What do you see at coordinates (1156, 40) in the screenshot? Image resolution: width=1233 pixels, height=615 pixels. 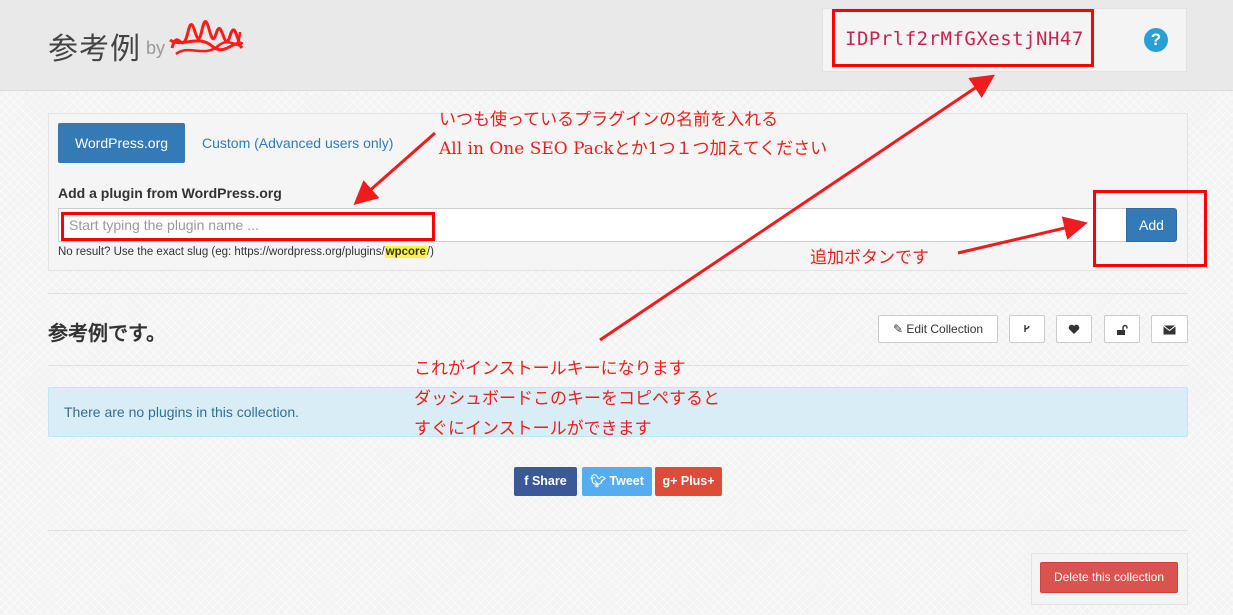 I see `help-icon: ?` at bounding box center [1156, 40].